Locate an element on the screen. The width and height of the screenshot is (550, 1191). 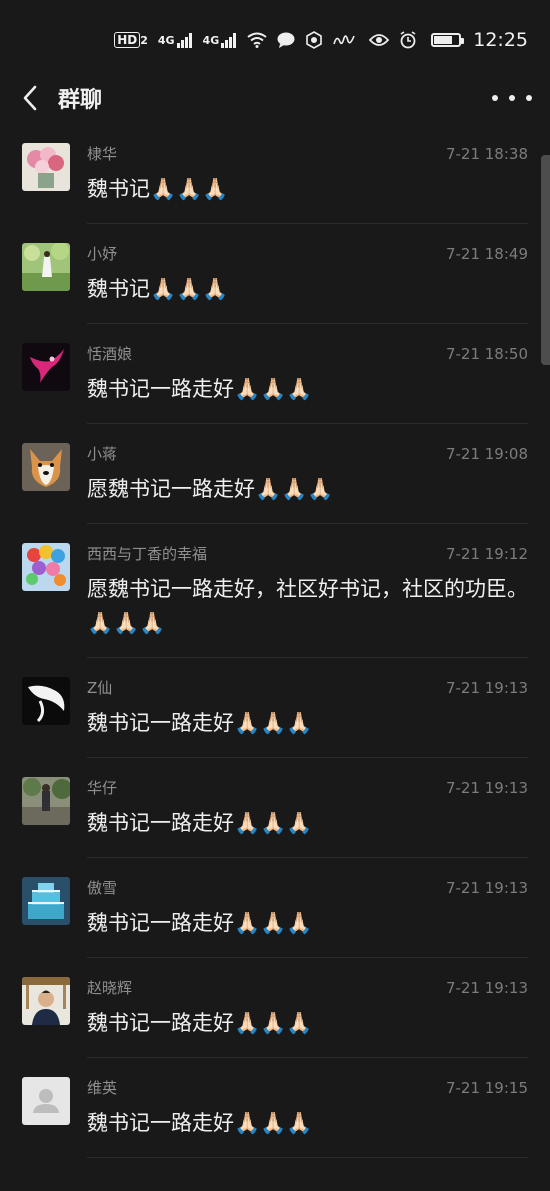
list-item: 棣华 7-21 18:38 魏书记🙏🏻🙏🏻🙏🏻 is located at coordinates (275, 174).